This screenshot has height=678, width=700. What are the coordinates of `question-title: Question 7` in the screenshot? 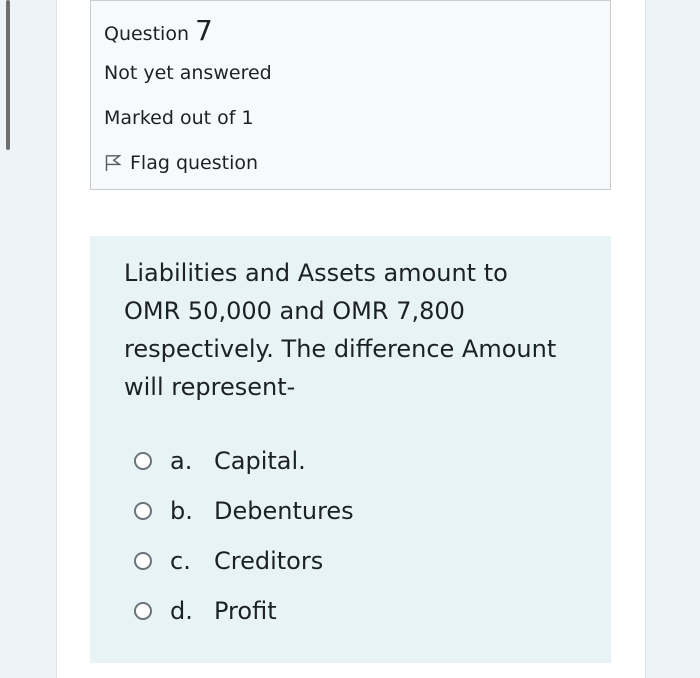 It's located at (158, 32).